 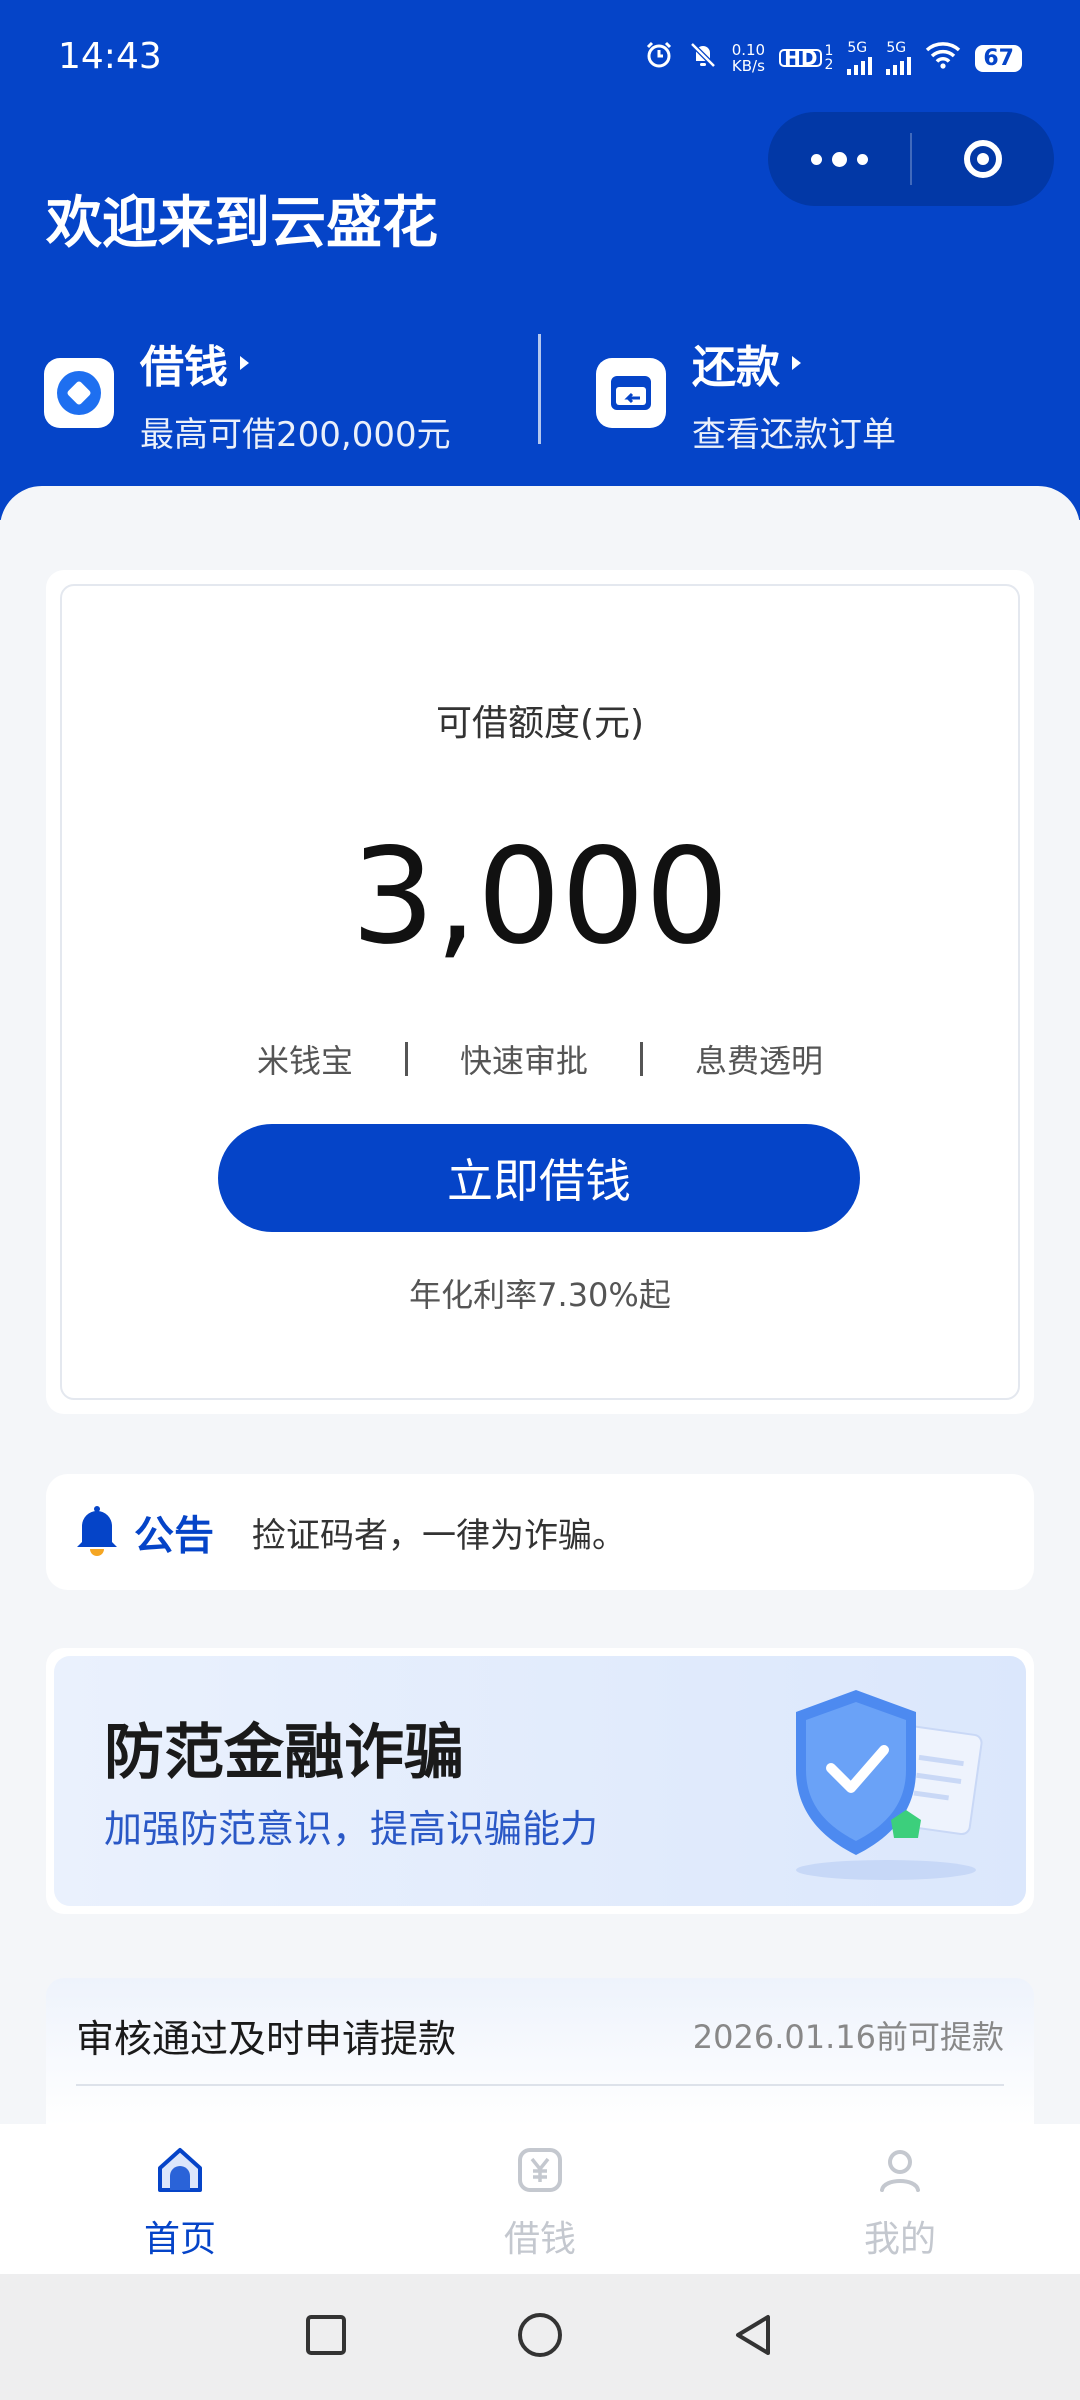 I want to click on close-miniapp-button, so click(x=983, y=159).